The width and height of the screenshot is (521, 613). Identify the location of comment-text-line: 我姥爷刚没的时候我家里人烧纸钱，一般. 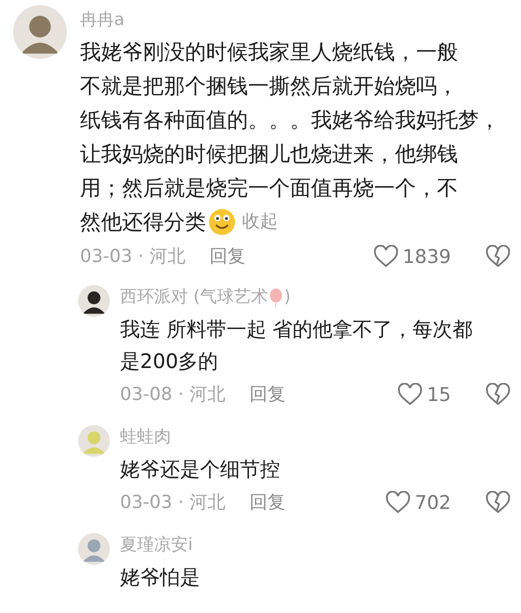
(269, 52).